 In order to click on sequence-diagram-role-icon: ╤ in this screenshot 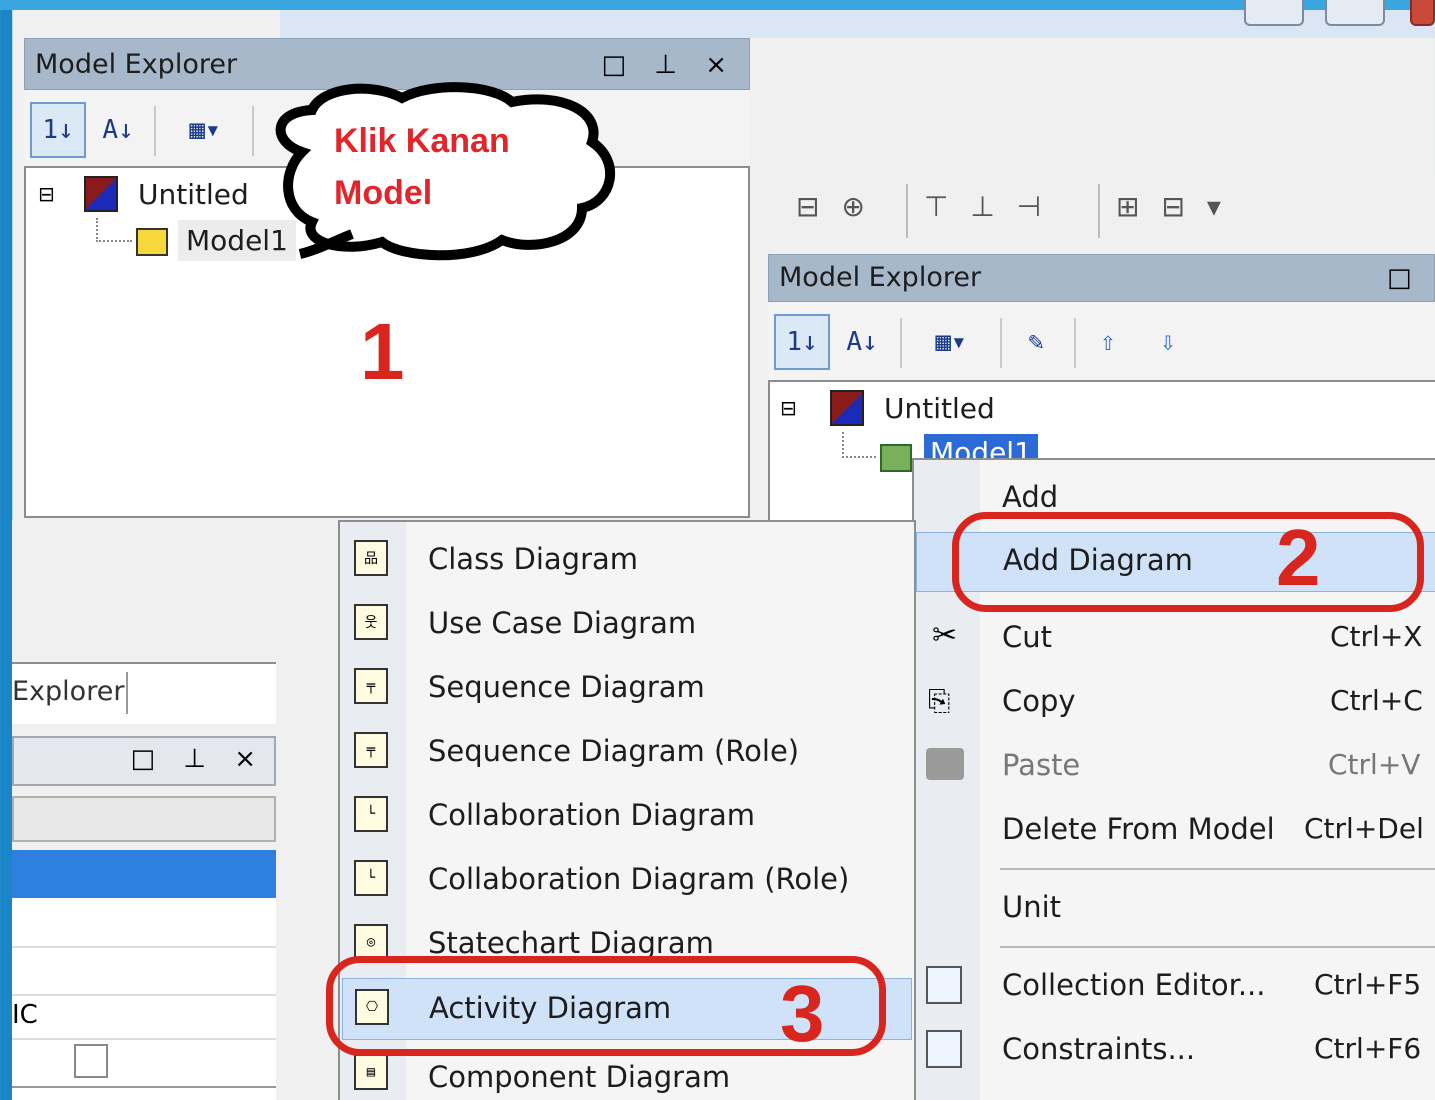, I will do `click(371, 750)`.